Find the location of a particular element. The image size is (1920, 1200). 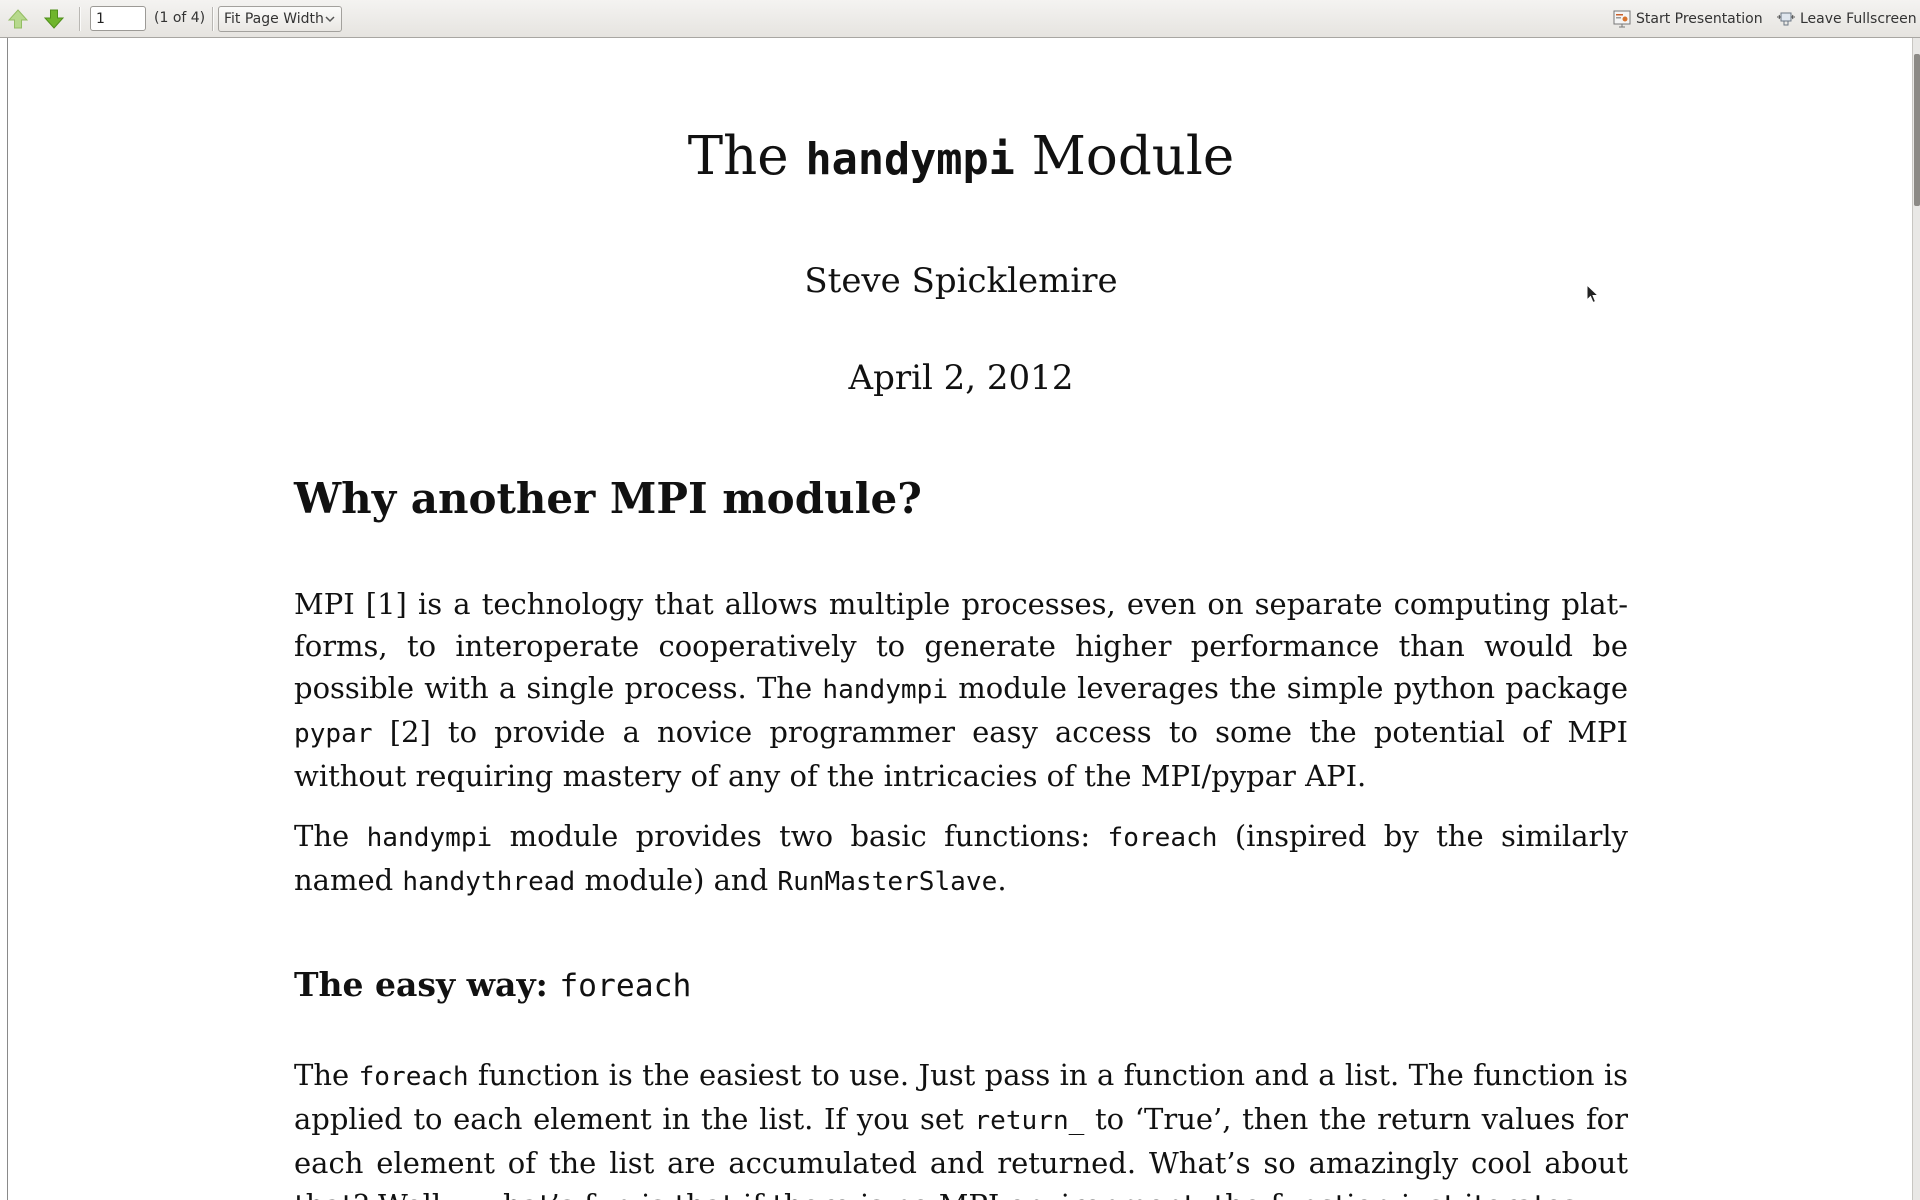

document-title: The handympi Module is located at coordinates (961, 156).